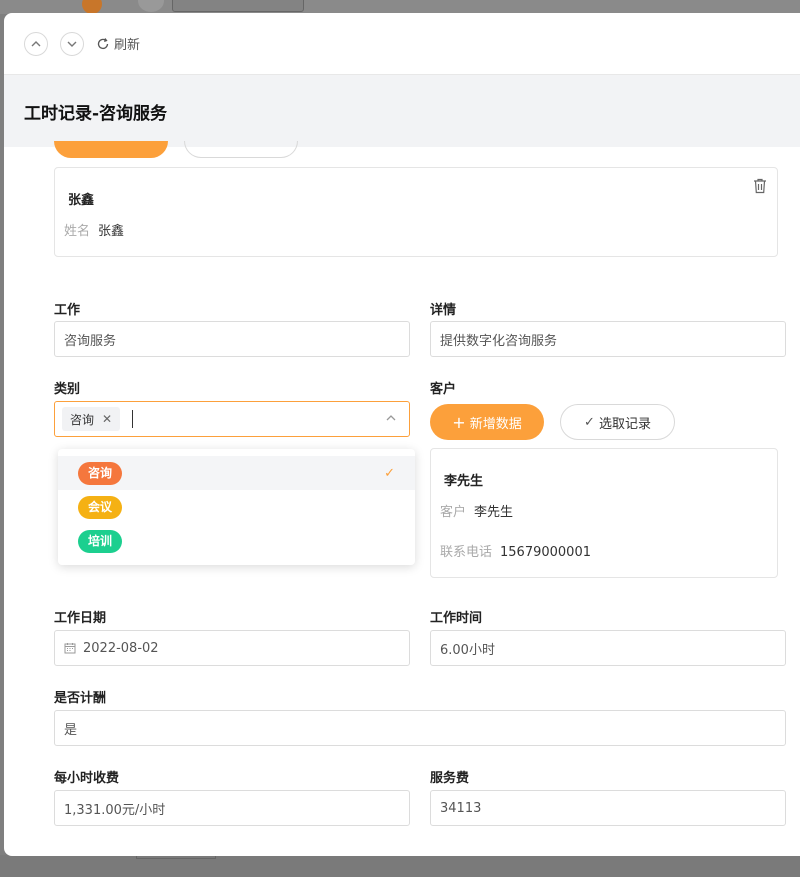  What do you see at coordinates (87, 778) in the screenshot?
I see `hourly-rate-label: 每小时收费` at bounding box center [87, 778].